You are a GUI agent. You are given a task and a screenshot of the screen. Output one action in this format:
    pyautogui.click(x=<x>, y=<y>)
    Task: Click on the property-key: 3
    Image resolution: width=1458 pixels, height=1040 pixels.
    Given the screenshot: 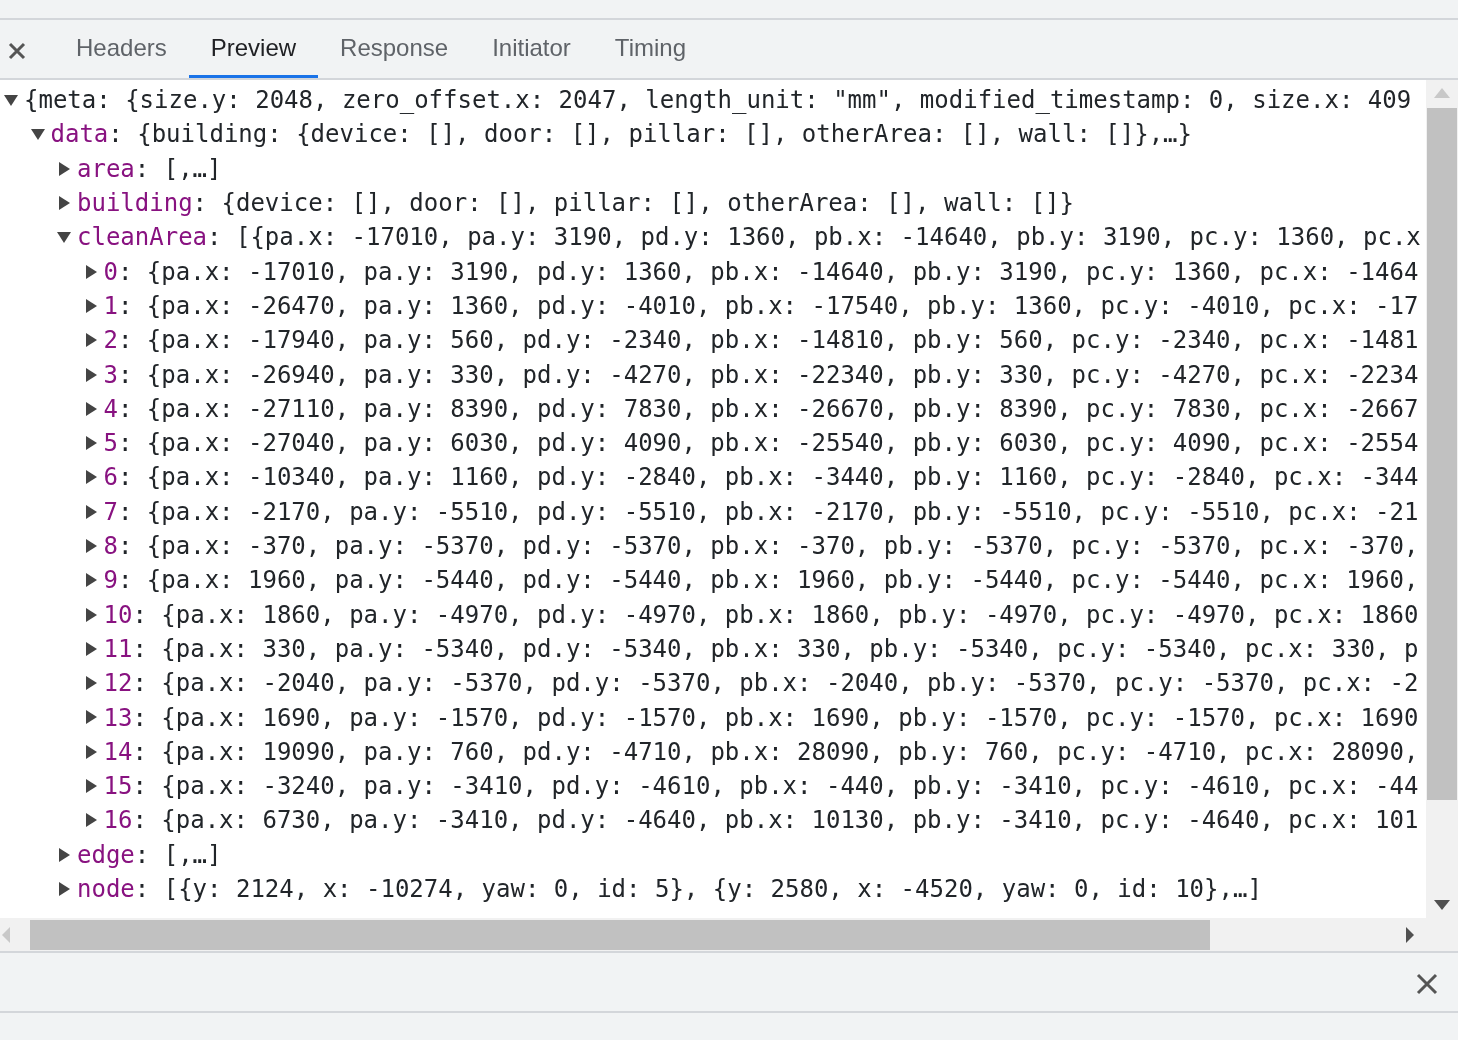 What is the action you would take?
    pyautogui.click(x=110, y=374)
    